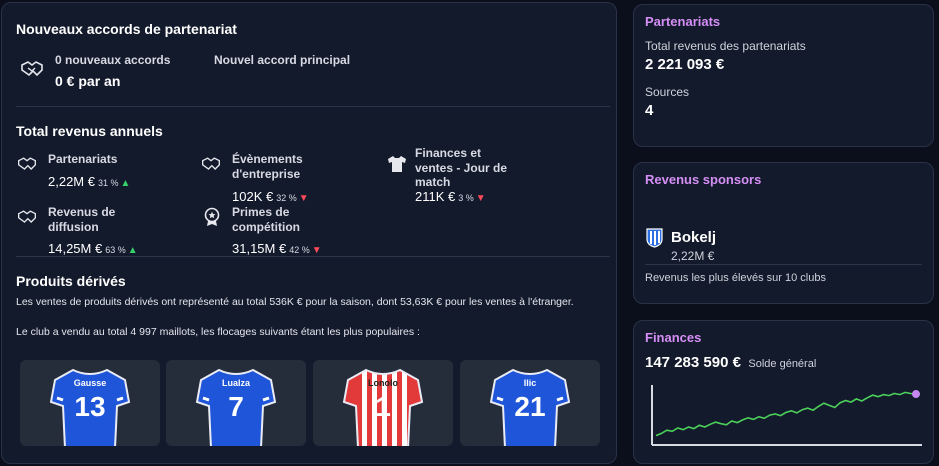  What do you see at coordinates (88, 81) in the screenshot?
I see `new-agreements-amount: 0 € par an` at bounding box center [88, 81].